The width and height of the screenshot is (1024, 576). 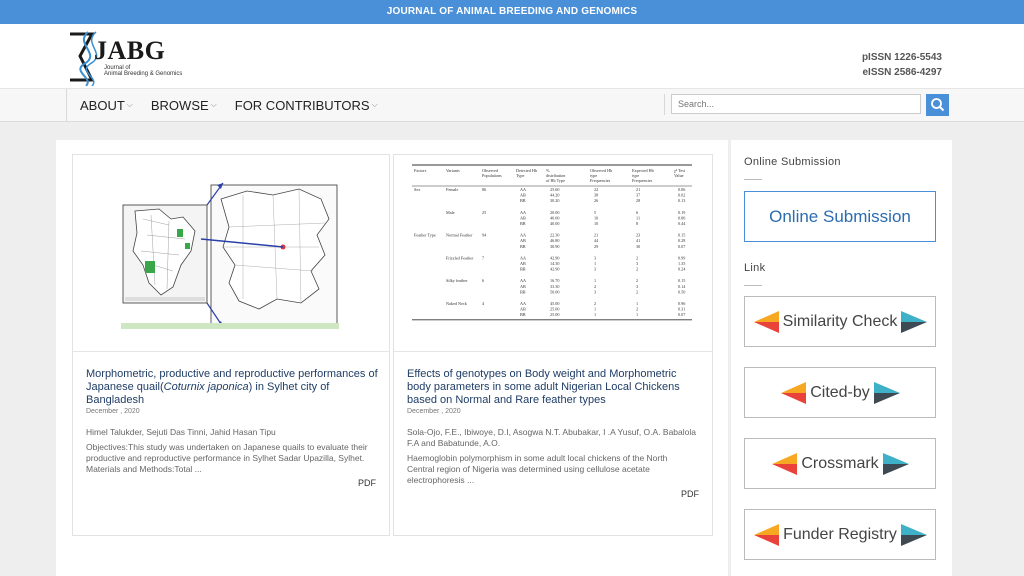 I want to click on similarity-check-label: Similarity Check, so click(x=840, y=321).